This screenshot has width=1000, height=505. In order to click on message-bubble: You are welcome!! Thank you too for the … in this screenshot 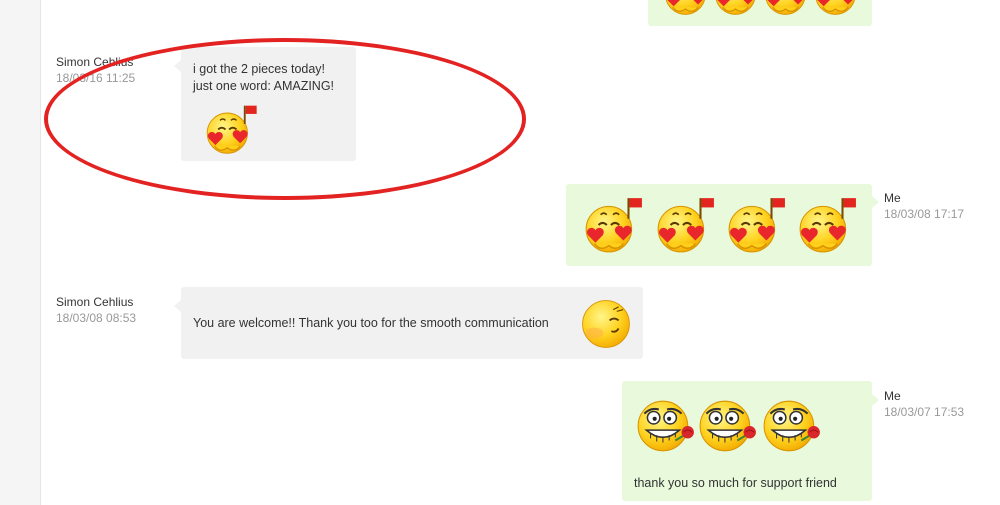, I will do `click(412, 323)`.